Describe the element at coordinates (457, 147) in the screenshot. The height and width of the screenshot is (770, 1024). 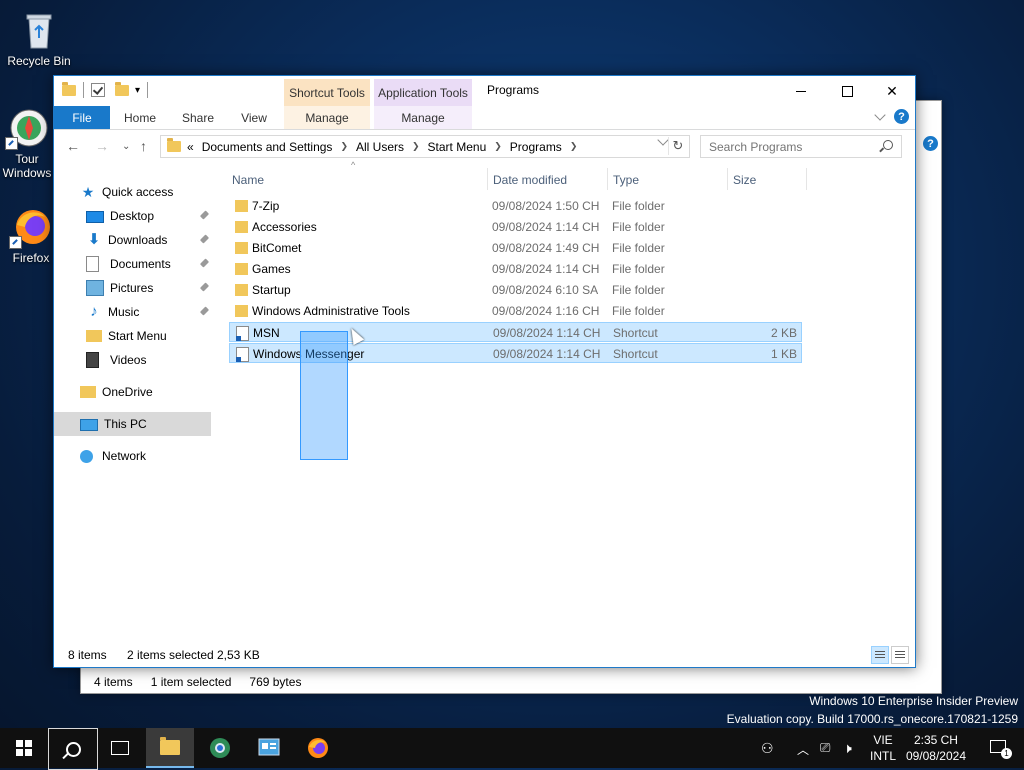
I see `breadcrumb-start-menu: Start Menu` at that location.